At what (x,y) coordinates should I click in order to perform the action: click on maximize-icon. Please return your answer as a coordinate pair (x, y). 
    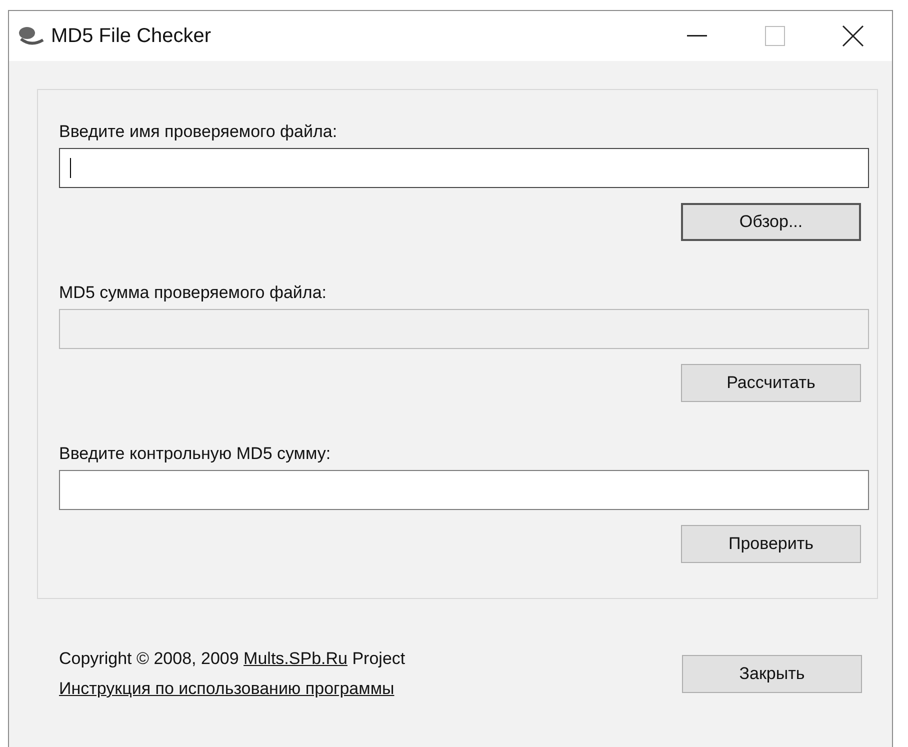
    Looking at the image, I should click on (775, 36).